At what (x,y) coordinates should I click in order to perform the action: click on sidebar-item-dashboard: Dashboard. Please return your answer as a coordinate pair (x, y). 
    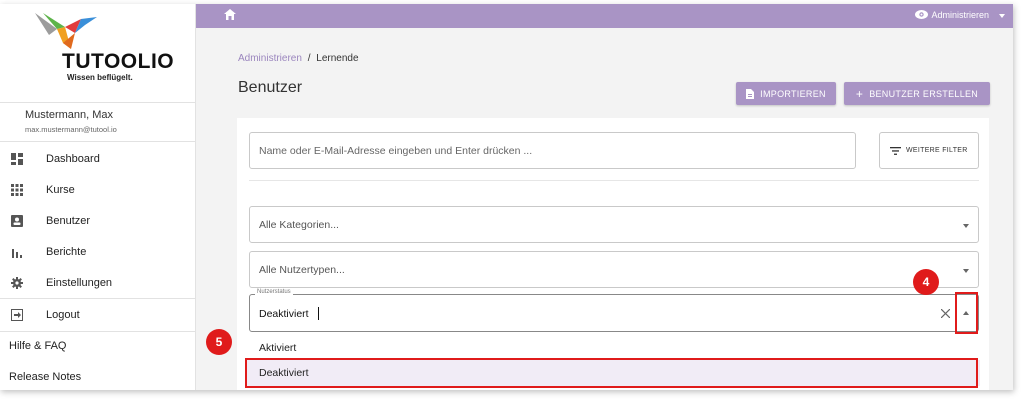
    Looking at the image, I should click on (98, 159).